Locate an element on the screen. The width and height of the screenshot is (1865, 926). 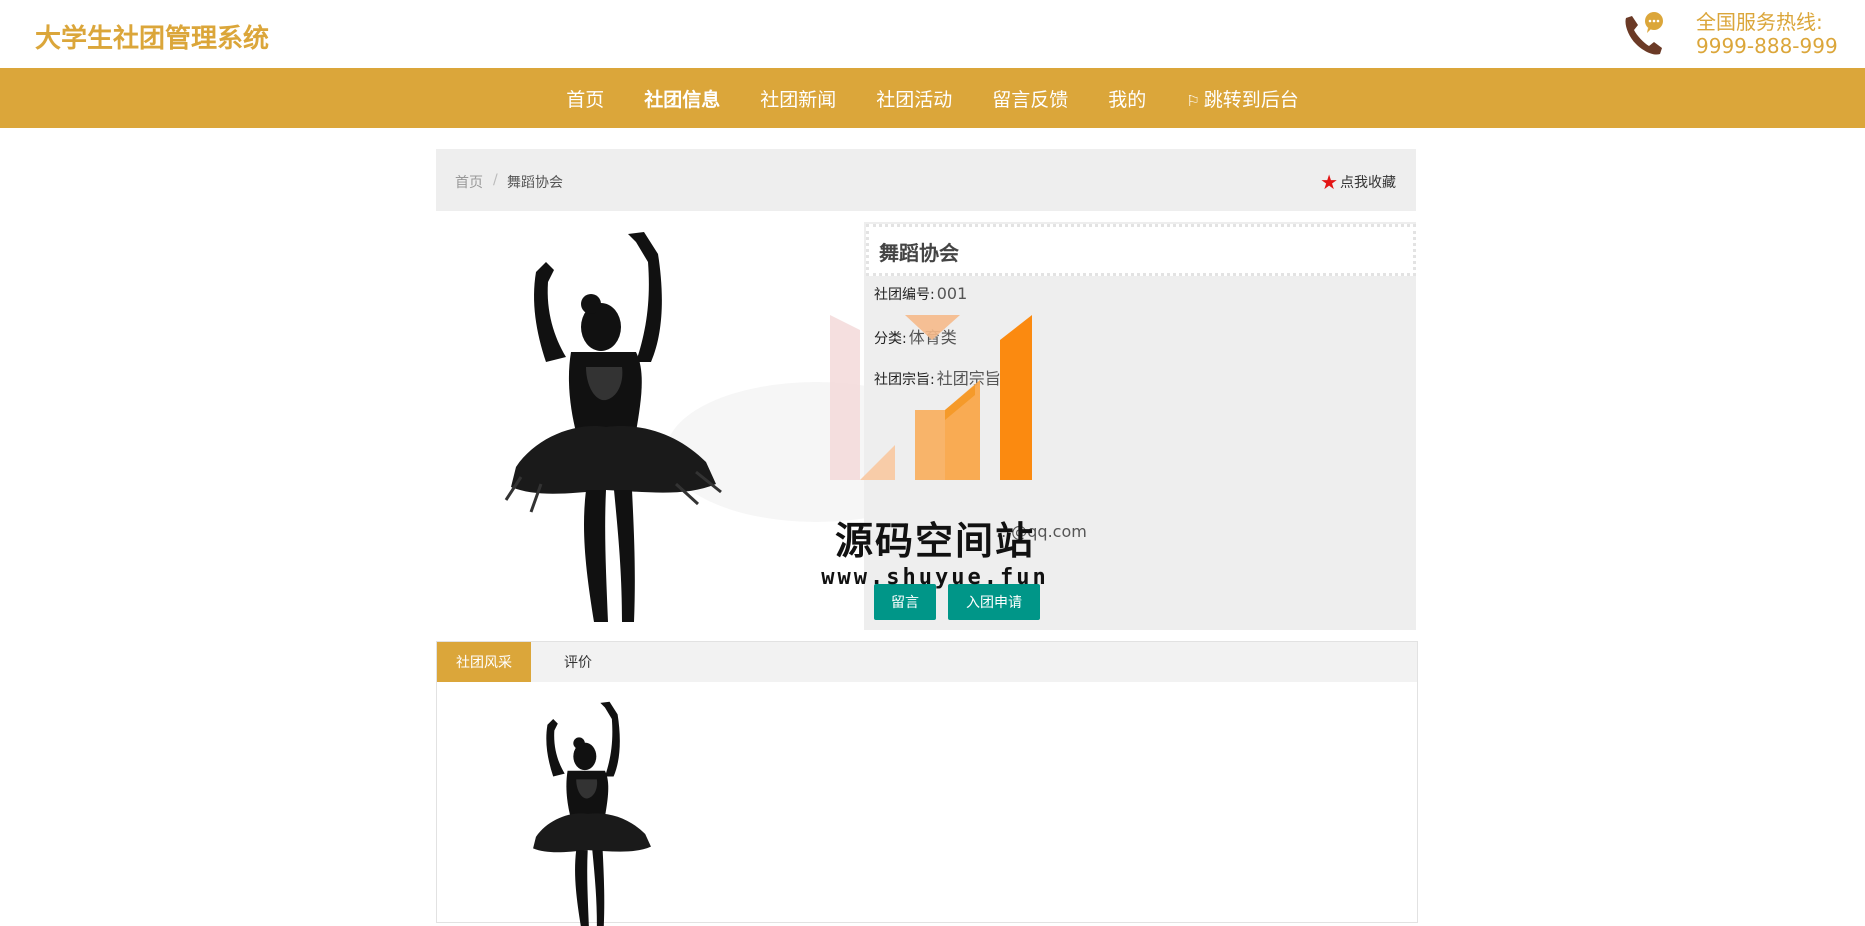
club-category-row: 分类: 体育类 is located at coordinates (915, 336).